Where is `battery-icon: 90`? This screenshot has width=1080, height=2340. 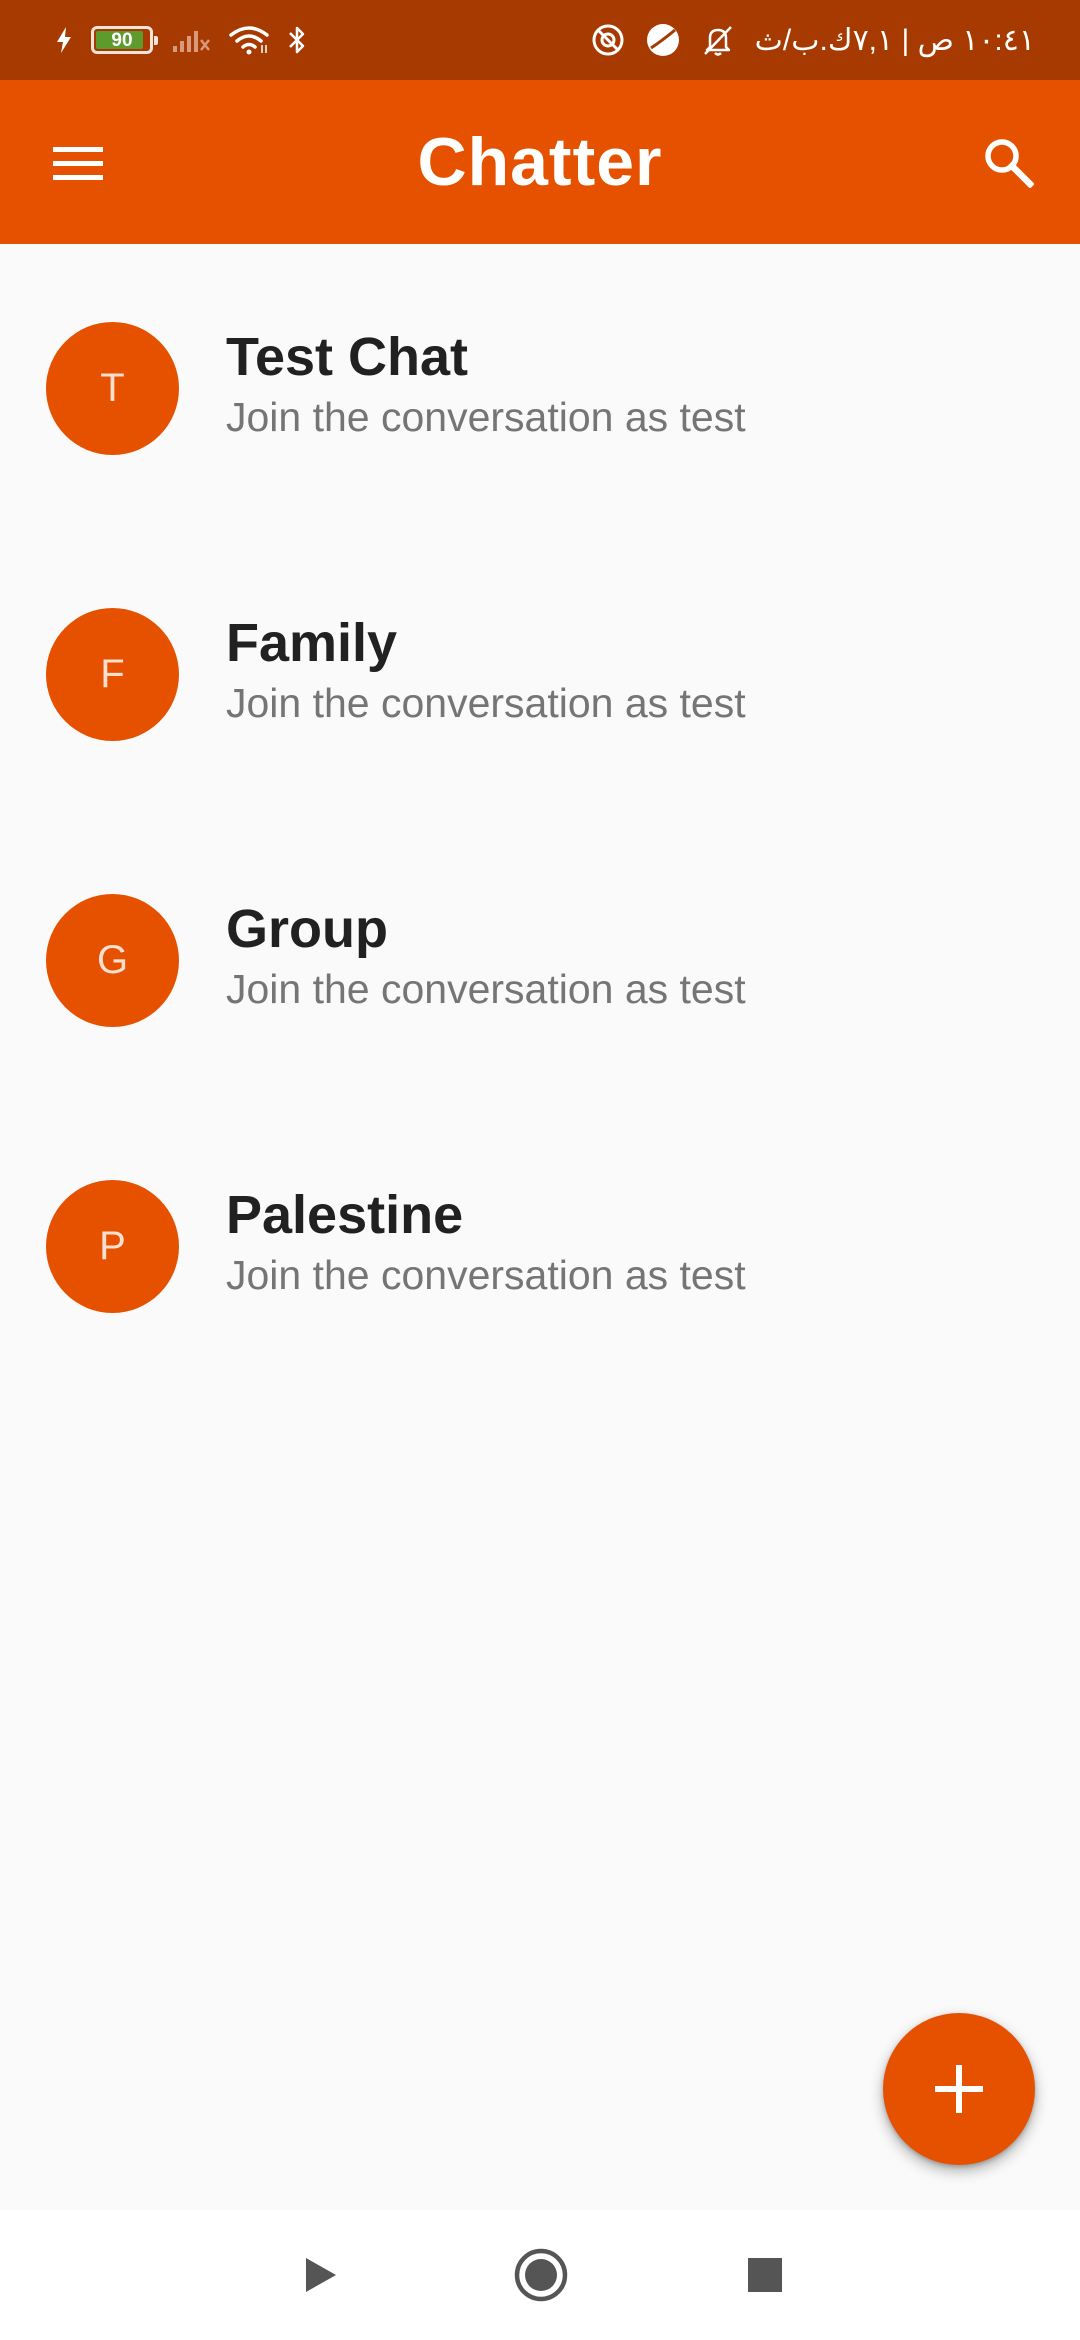
battery-icon: 90 is located at coordinates (124, 40).